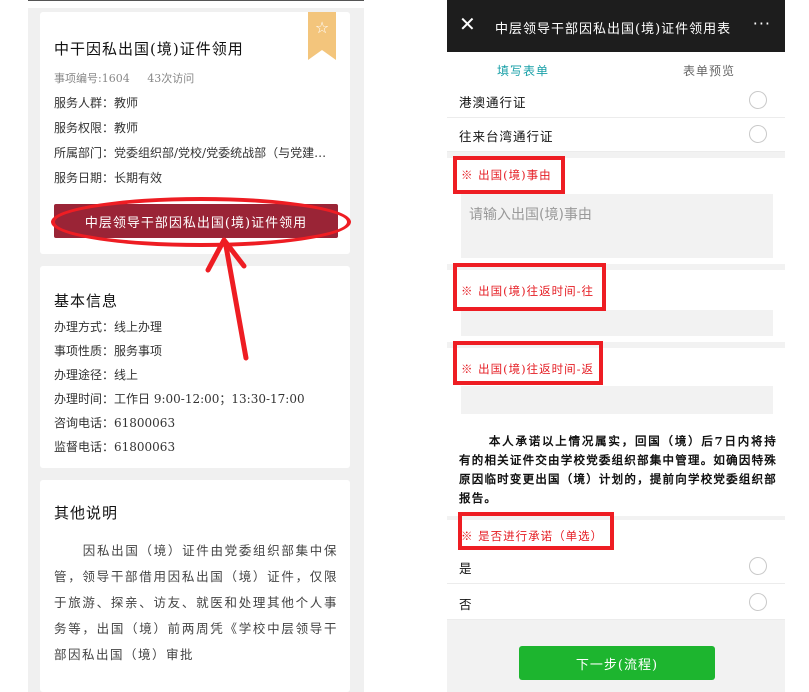 This screenshot has height=692, width=809. Describe the element at coordinates (616, 306) in the screenshot. I see `depart-time-section: ※ 出国(境)往返时间-往` at that location.